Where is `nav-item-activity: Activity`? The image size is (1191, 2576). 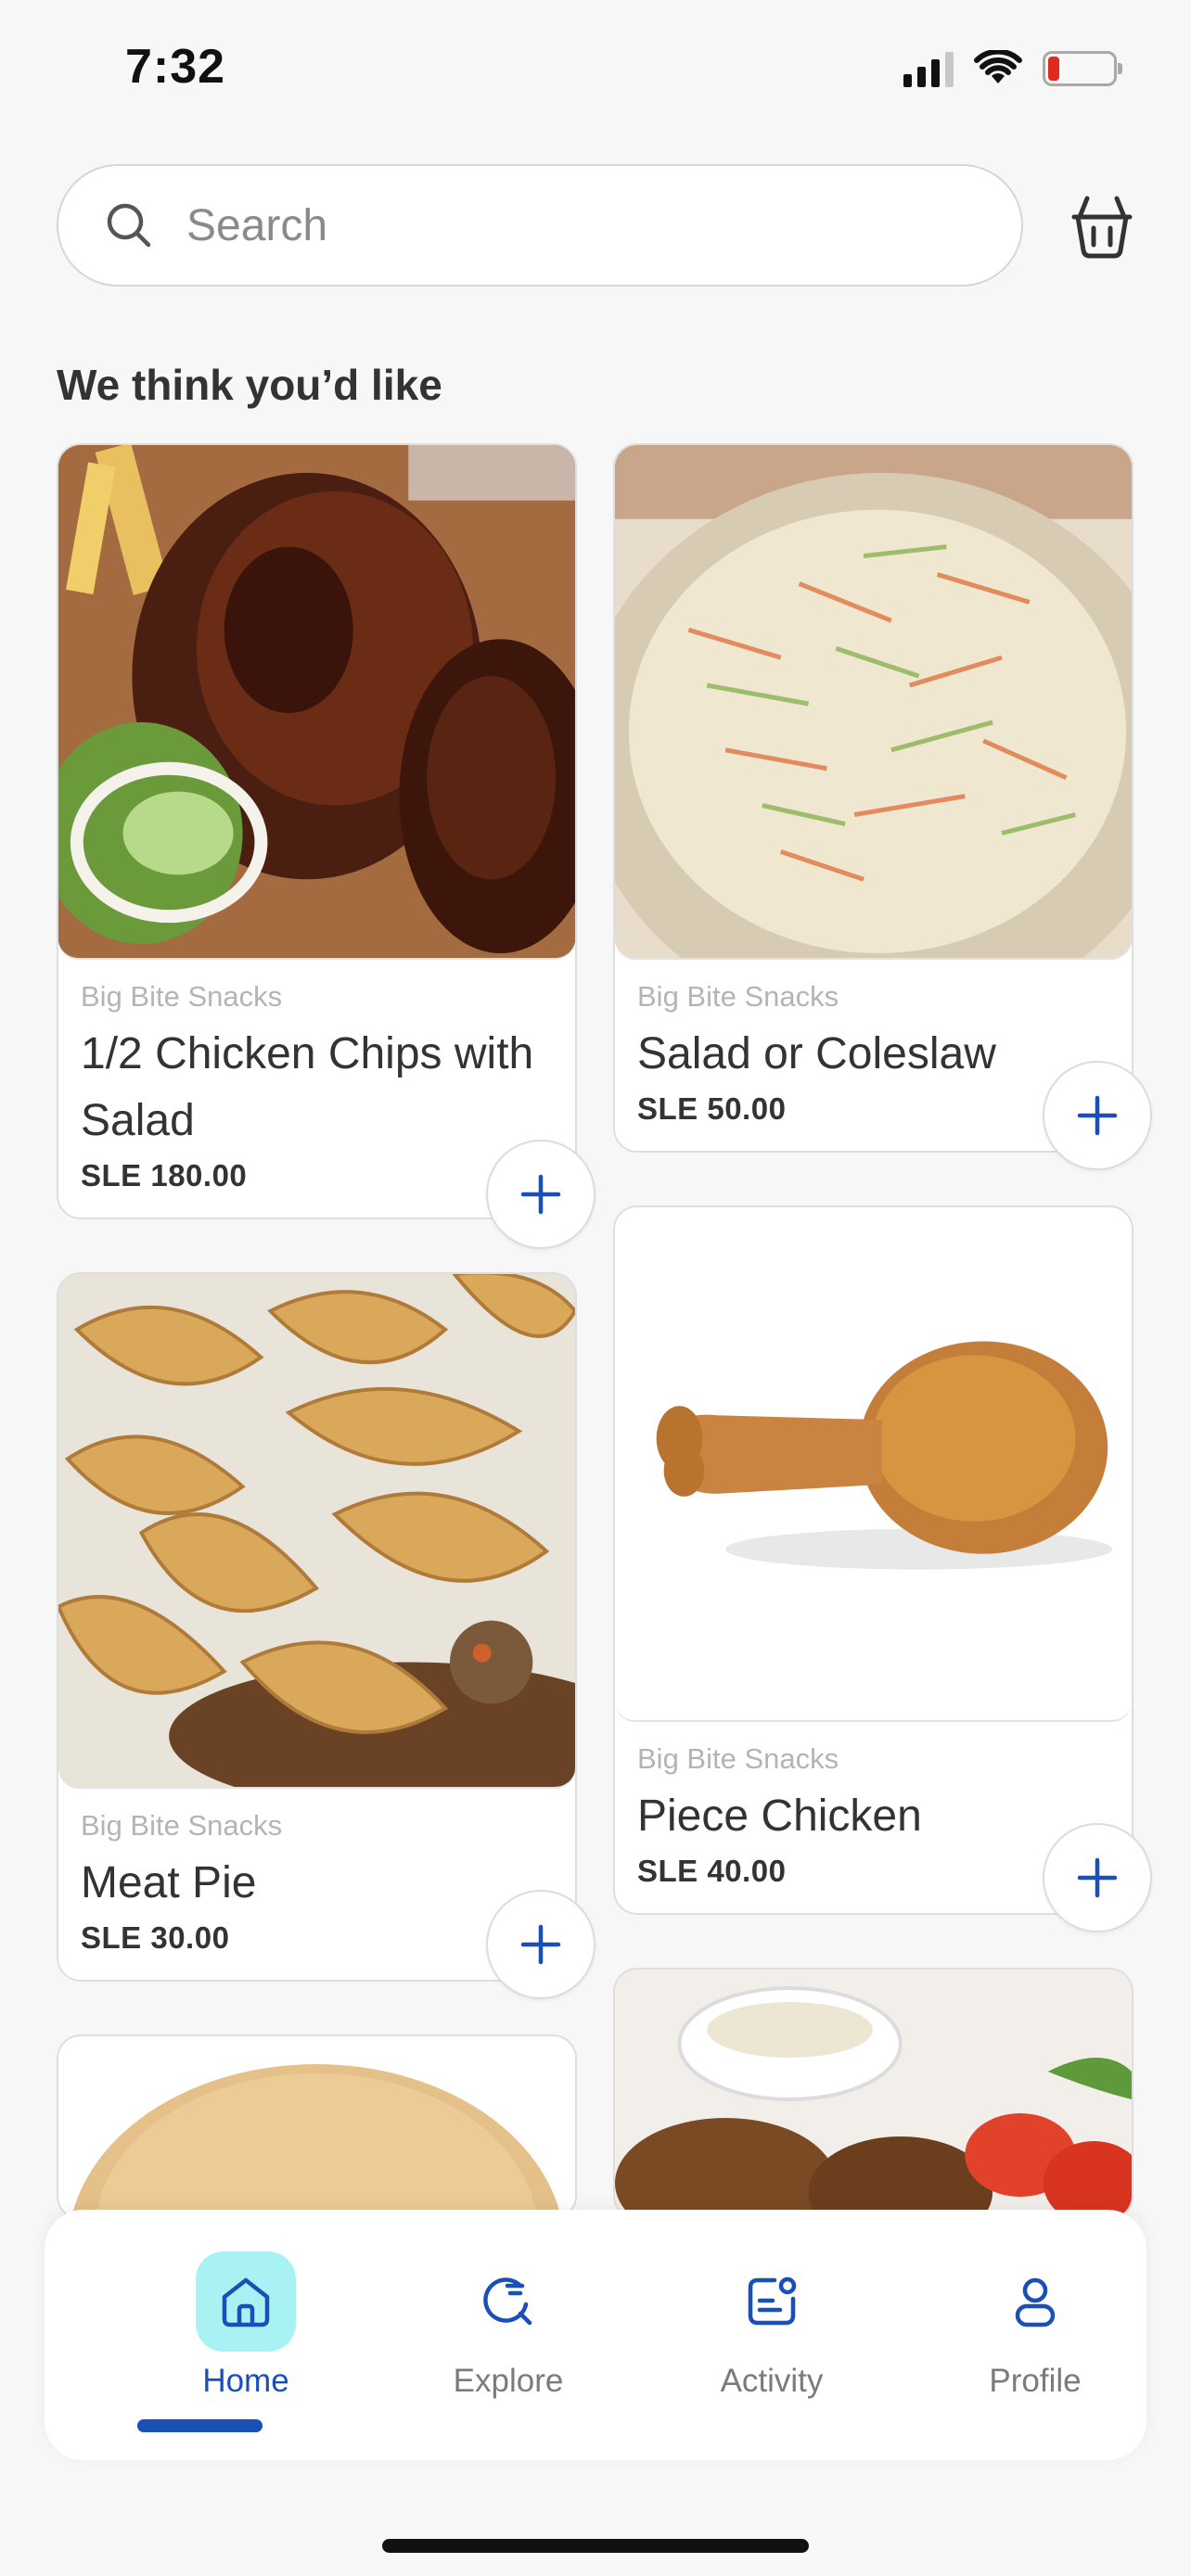
nav-item-activity: Activity is located at coordinates (771, 2339).